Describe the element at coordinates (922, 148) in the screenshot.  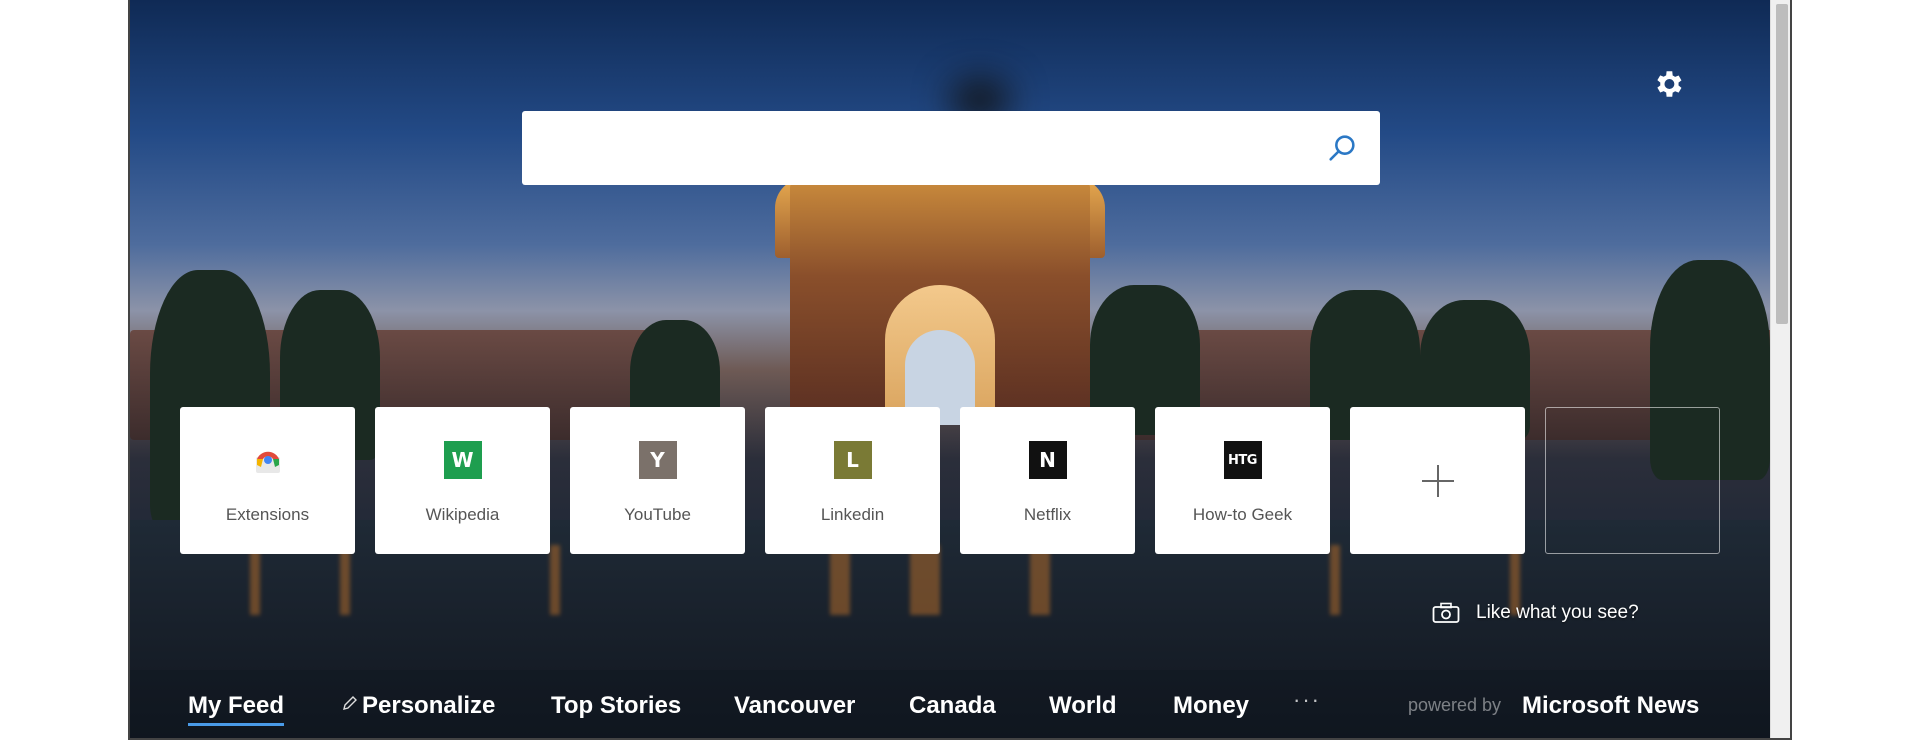
I see `search-input` at that location.